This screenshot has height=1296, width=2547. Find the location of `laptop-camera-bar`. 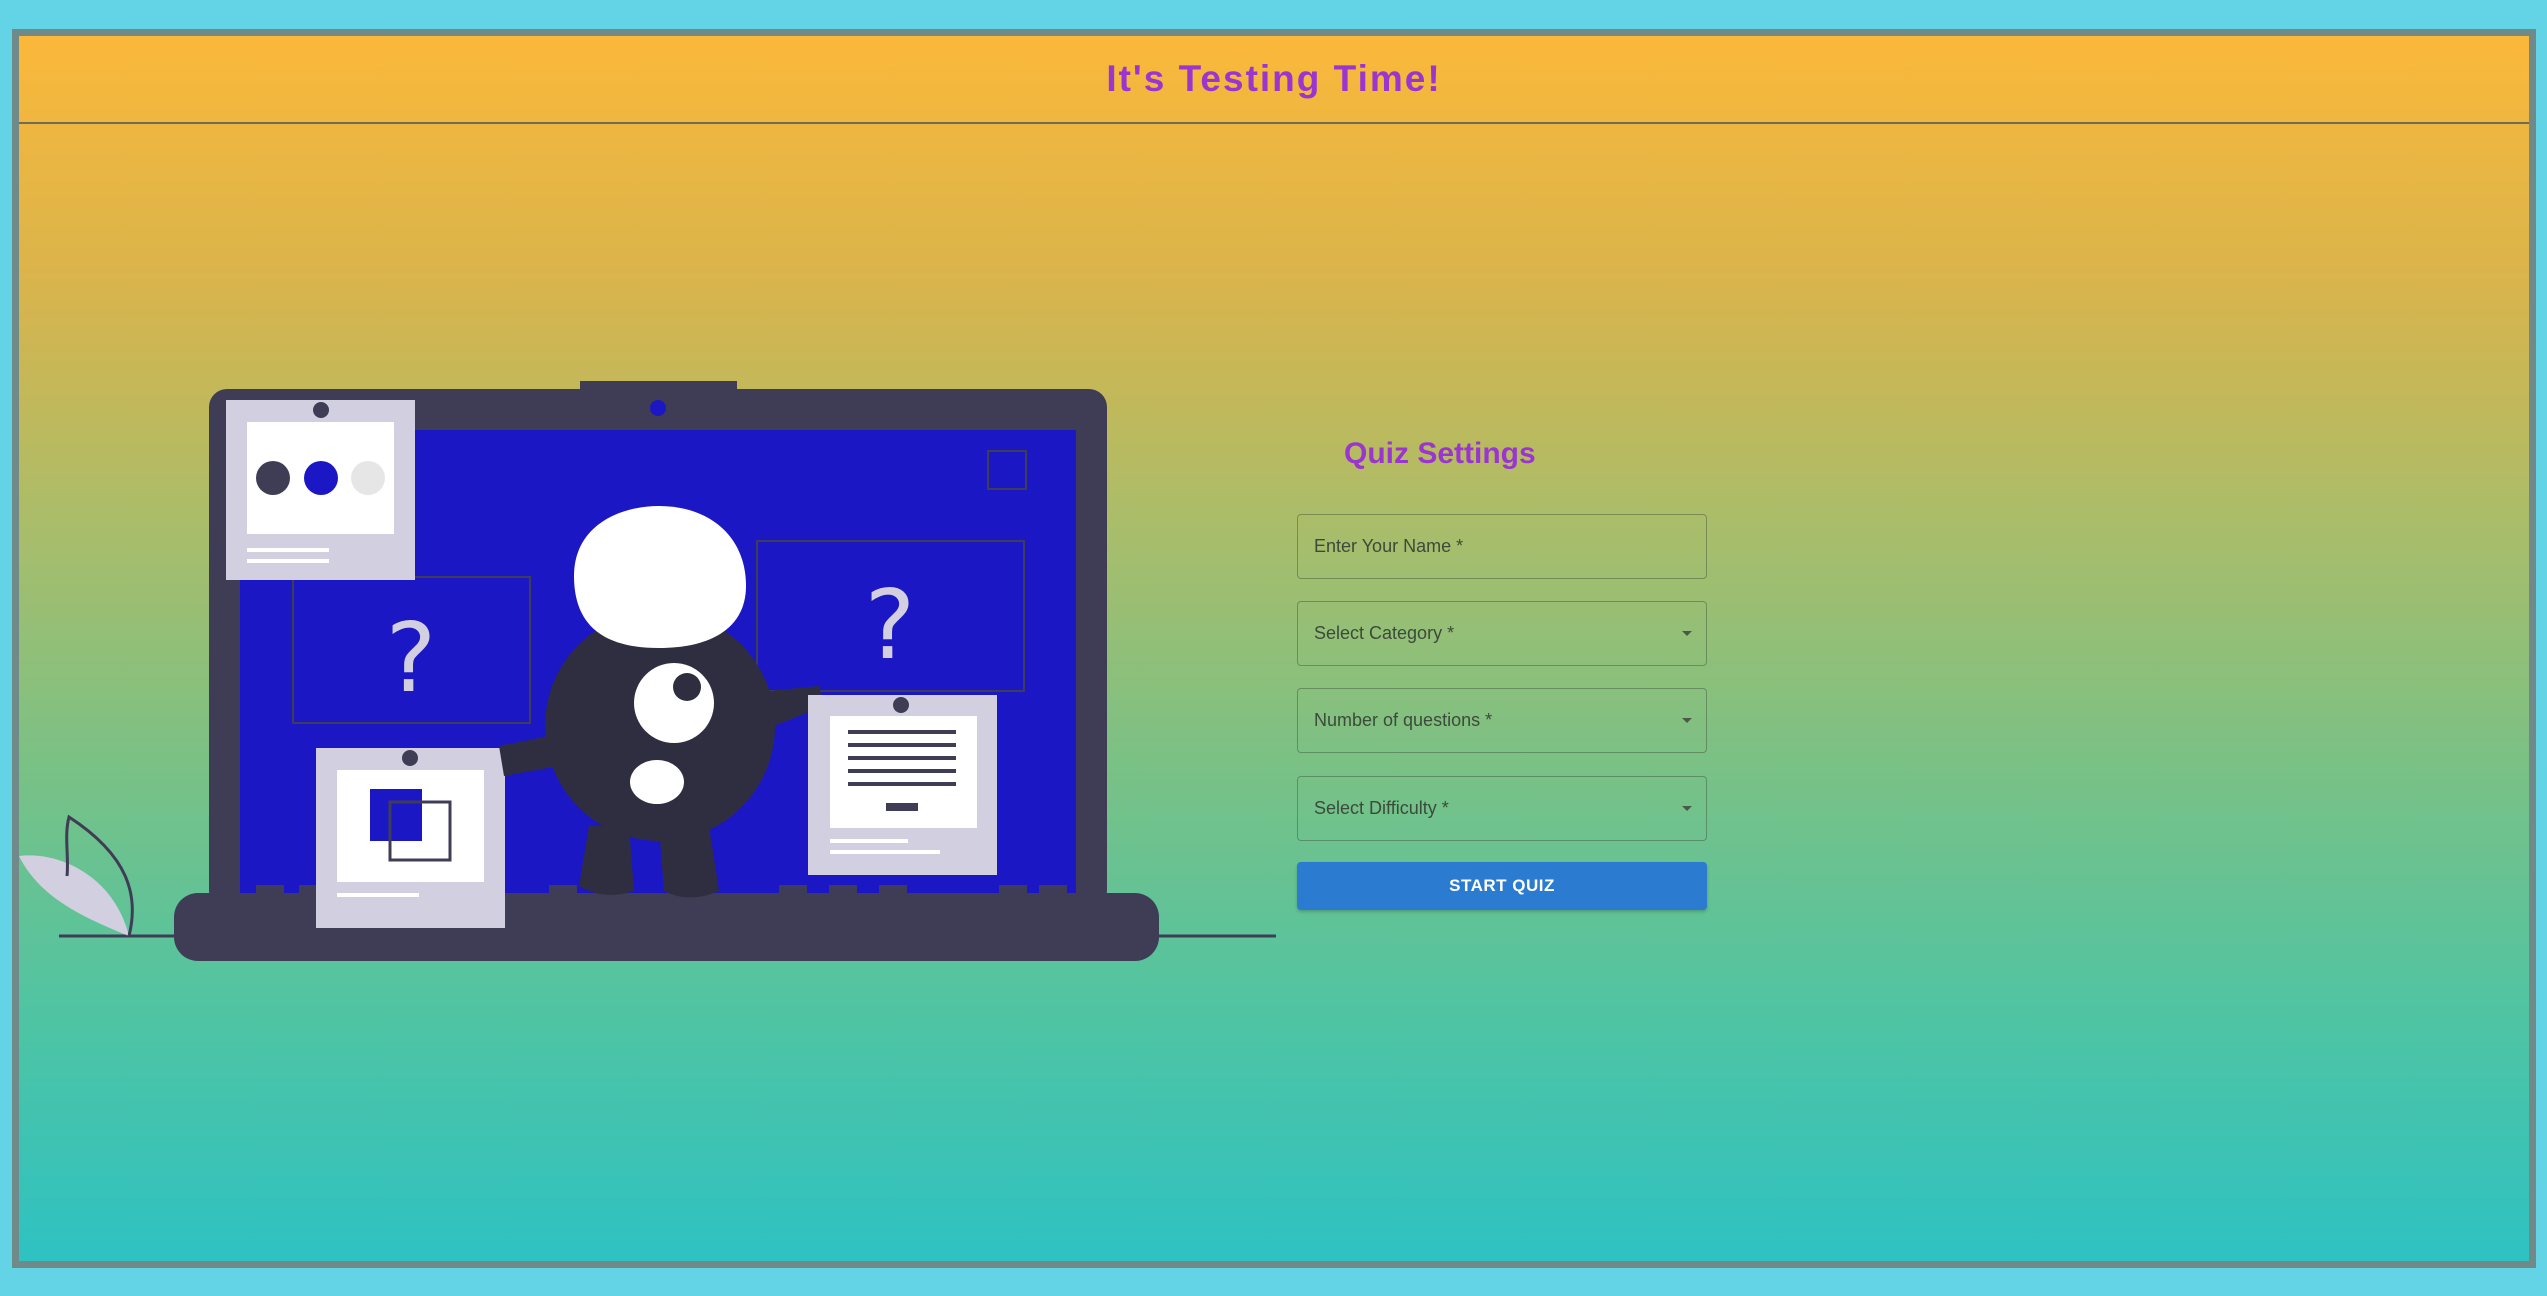

laptop-camera-bar is located at coordinates (658, 387).